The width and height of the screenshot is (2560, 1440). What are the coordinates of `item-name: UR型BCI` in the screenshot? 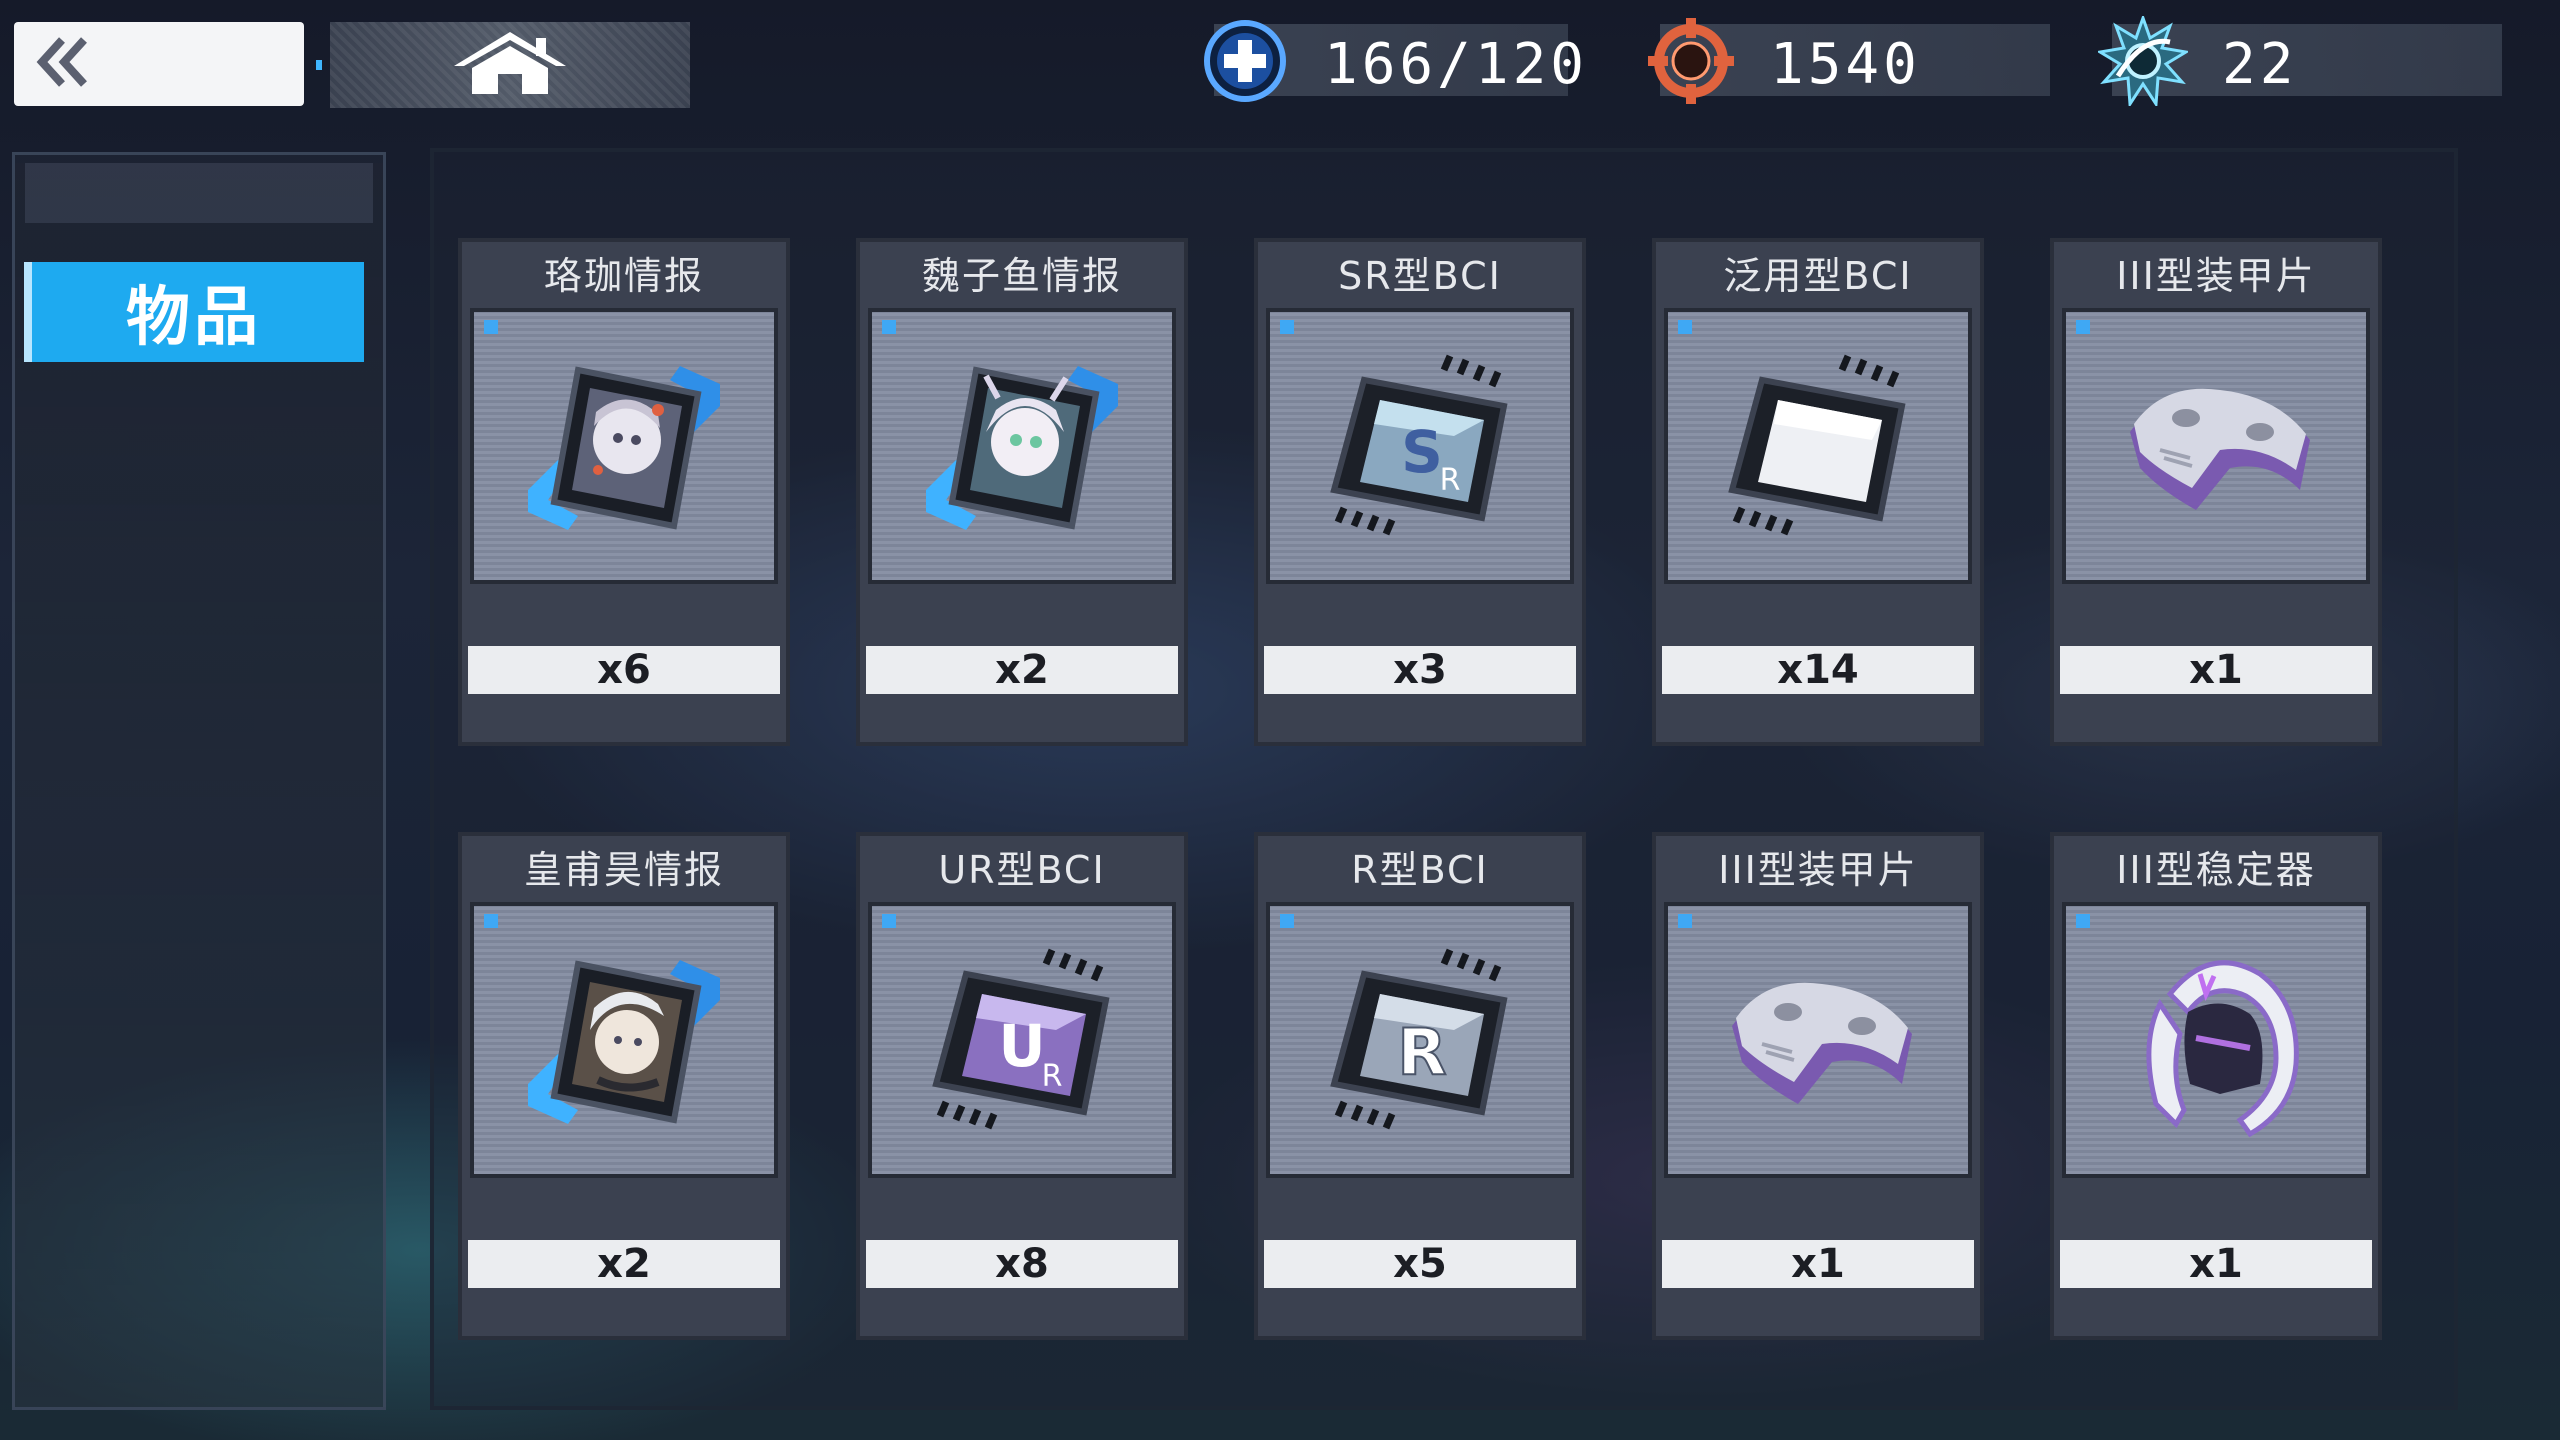 It's located at (1022, 870).